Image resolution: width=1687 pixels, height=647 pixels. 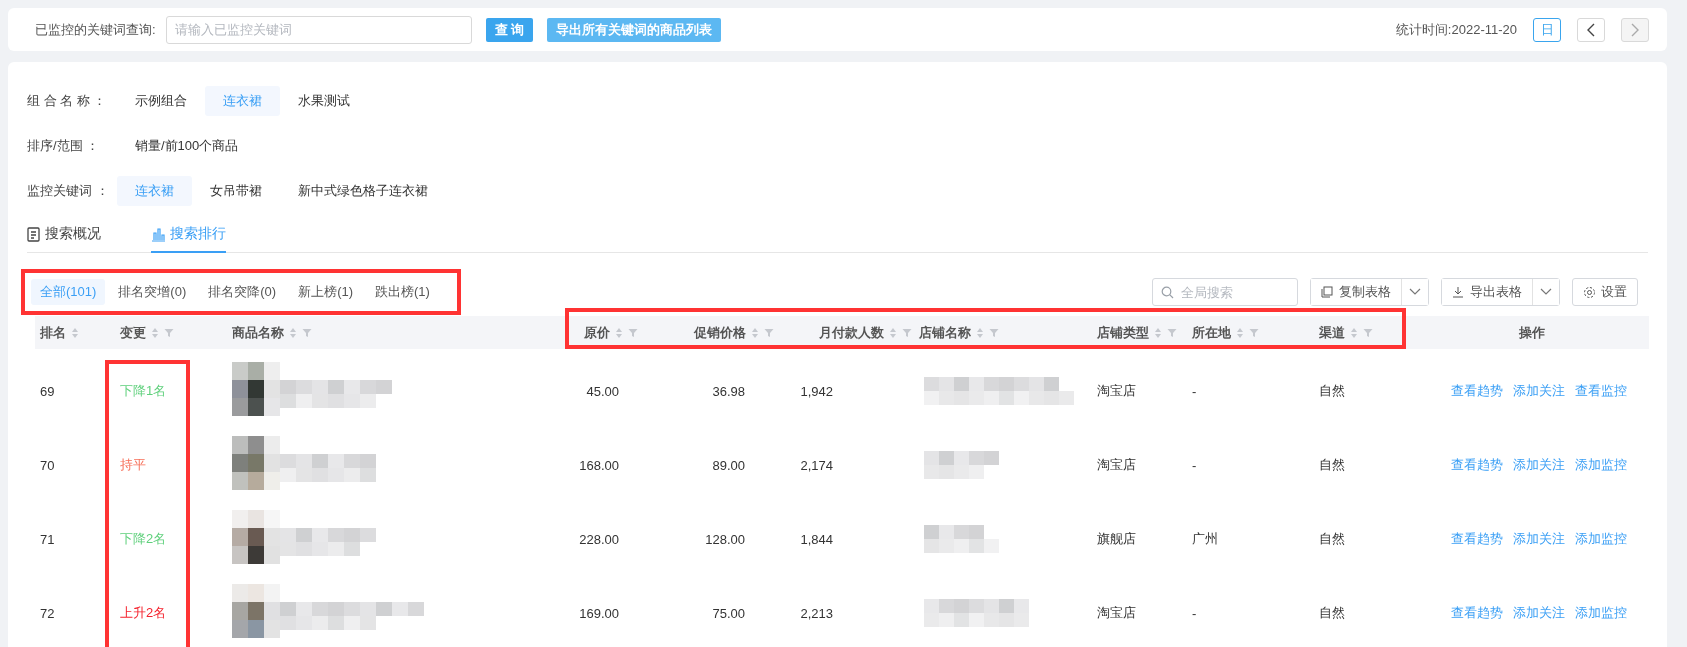 I want to click on filter-label: 排序/范围 ：, so click(x=64, y=146).